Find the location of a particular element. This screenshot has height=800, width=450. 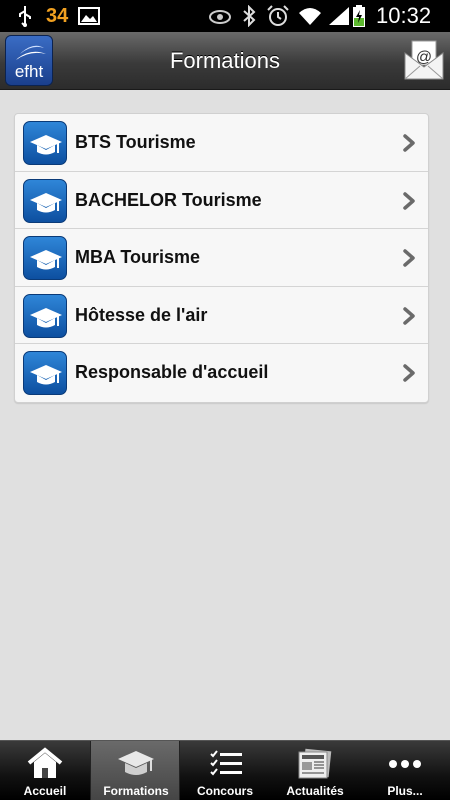

tab-label: Accueil is located at coordinates (45, 791).